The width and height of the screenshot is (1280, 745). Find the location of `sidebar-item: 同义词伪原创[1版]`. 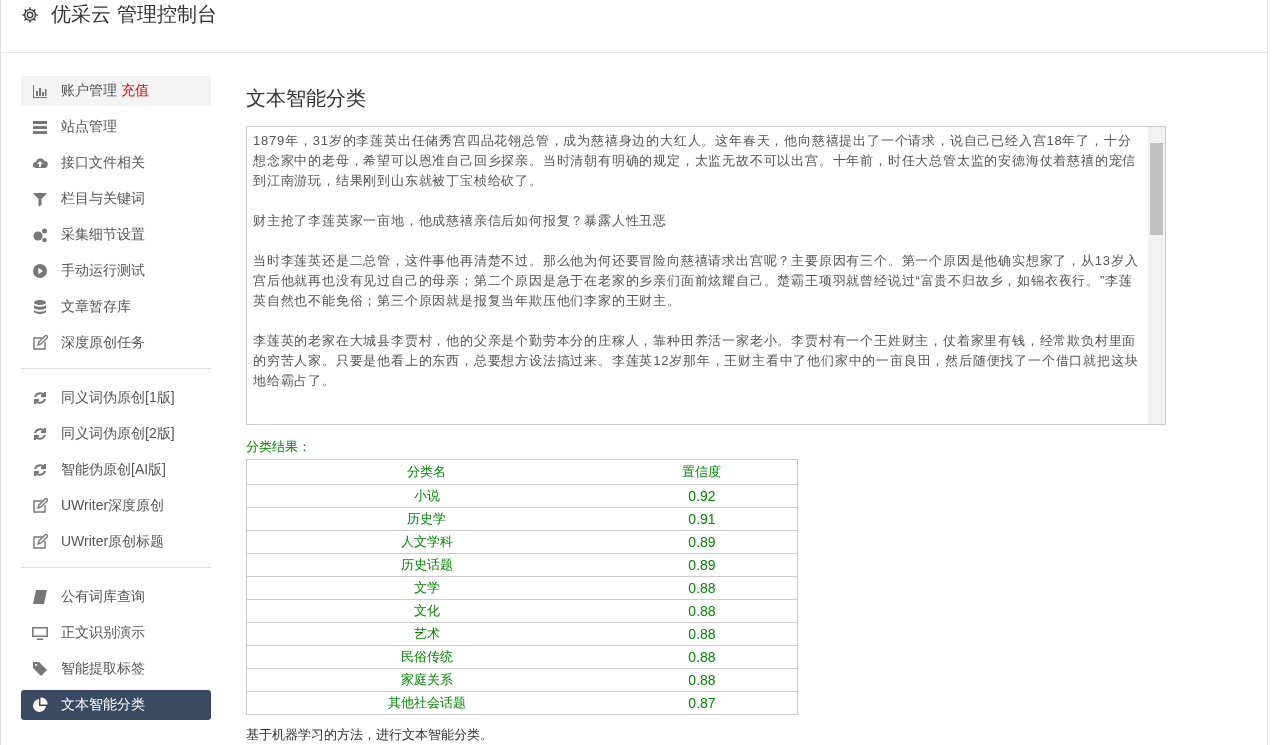

sidebar-item: 同义词伪原创[1版] is located at coordinates (116, 398).